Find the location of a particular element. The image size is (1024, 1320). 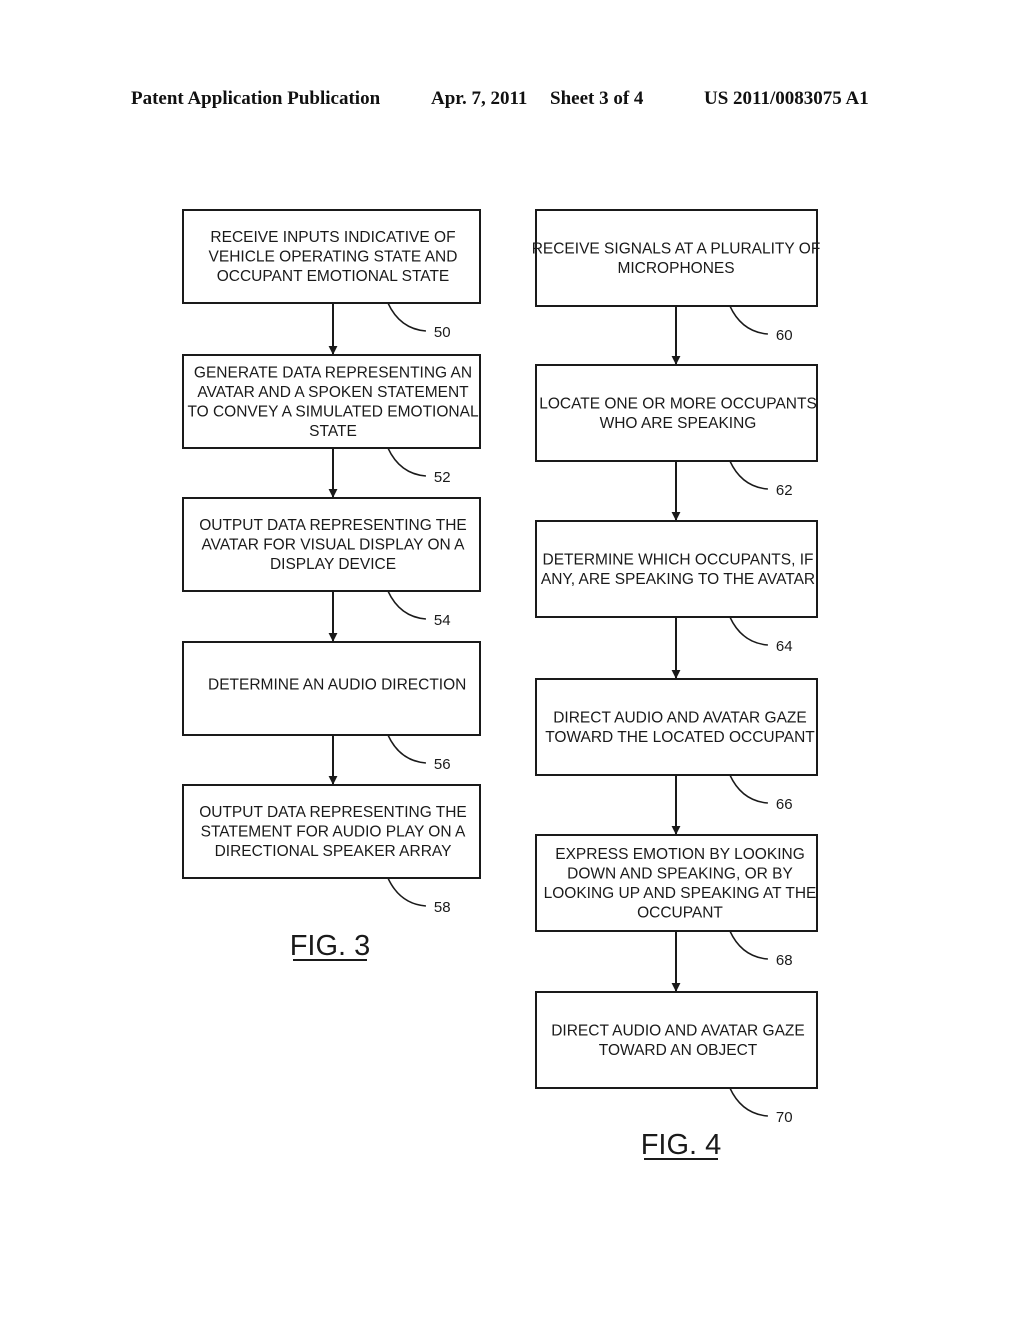

step-text-line: RECEIVE SIGNALS AT A PLURALITY OF is located at coordinates (676, 248).